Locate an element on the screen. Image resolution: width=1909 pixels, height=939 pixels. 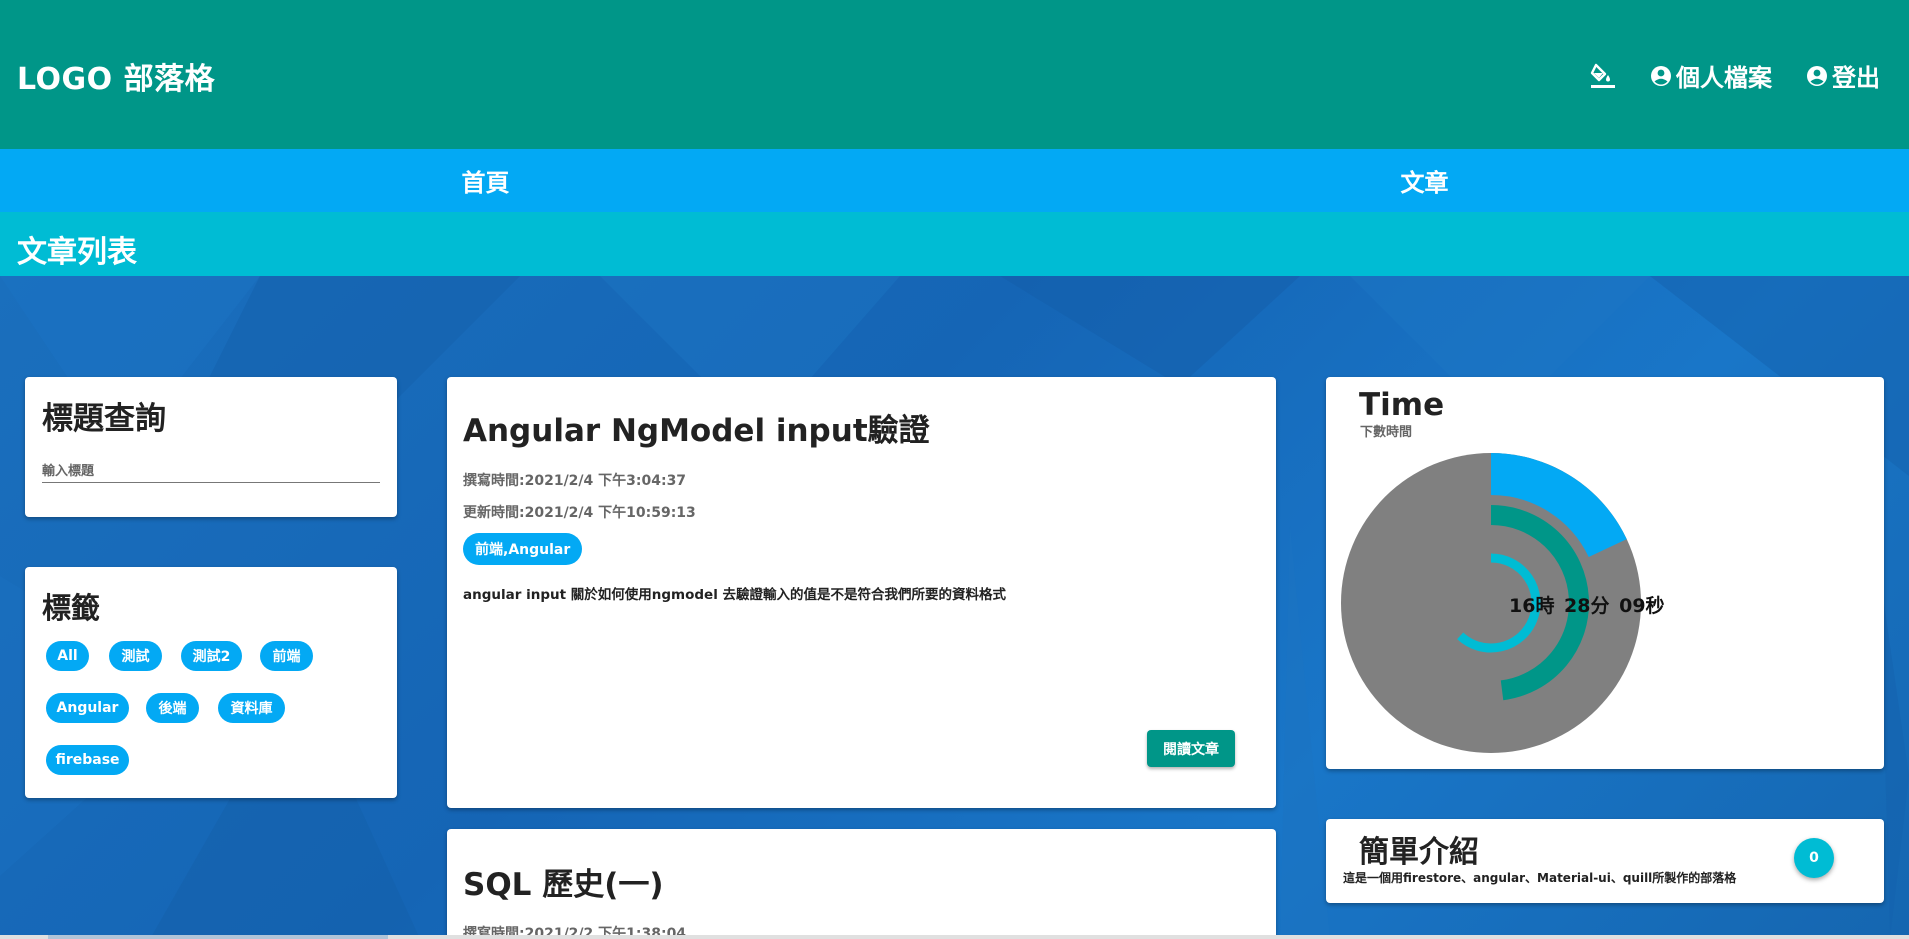
profile-label: 個人檔案 is located at coordinates (1724, 78).